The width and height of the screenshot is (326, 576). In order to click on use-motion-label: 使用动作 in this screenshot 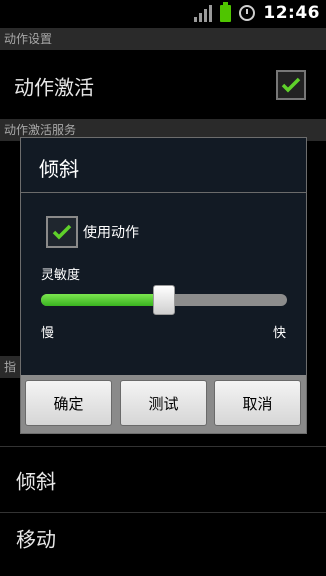, I will do `click(111, 232)`.